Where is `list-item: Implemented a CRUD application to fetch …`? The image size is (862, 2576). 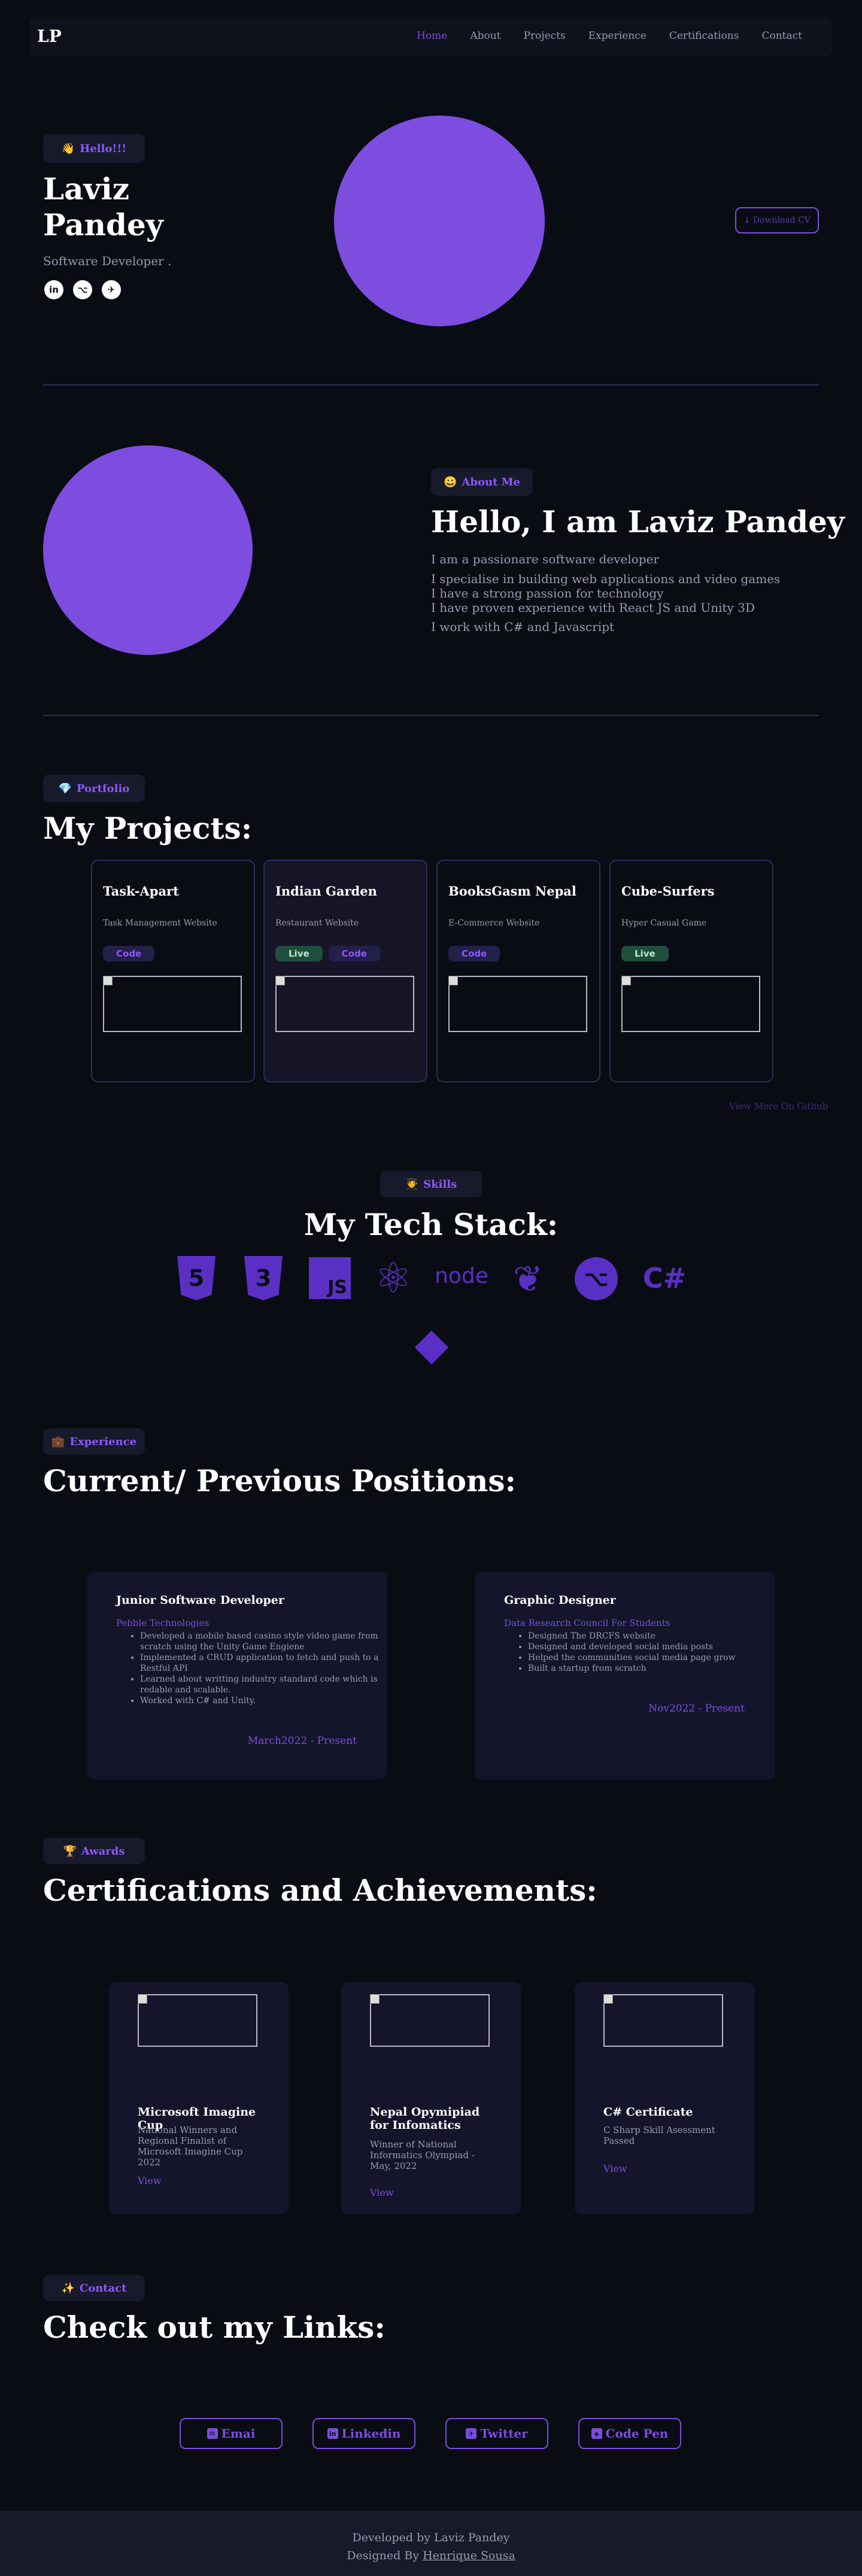
list-item: Implemented a CRUD application to fetch … is located at coordinates (263, 1663).